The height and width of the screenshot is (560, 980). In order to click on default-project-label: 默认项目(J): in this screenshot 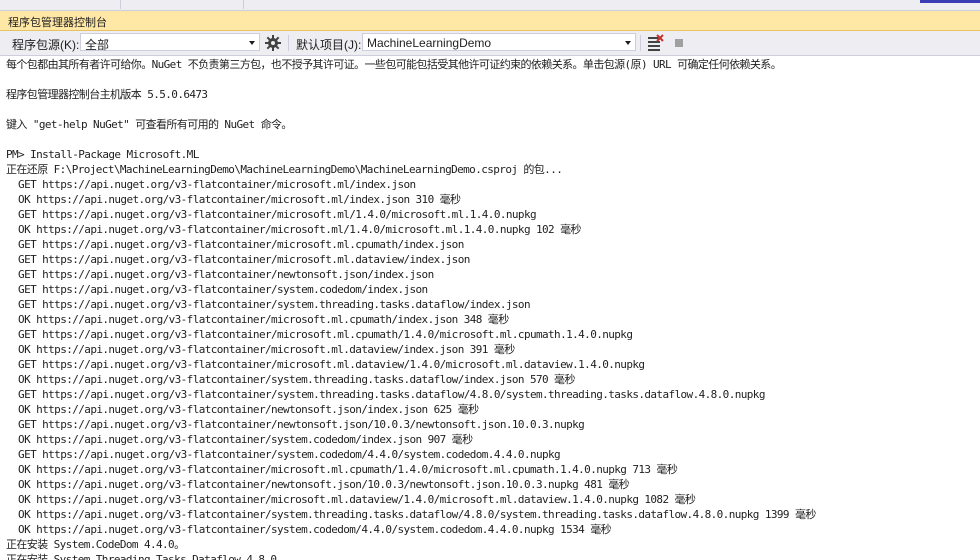, I will do `click(329, 45)`.